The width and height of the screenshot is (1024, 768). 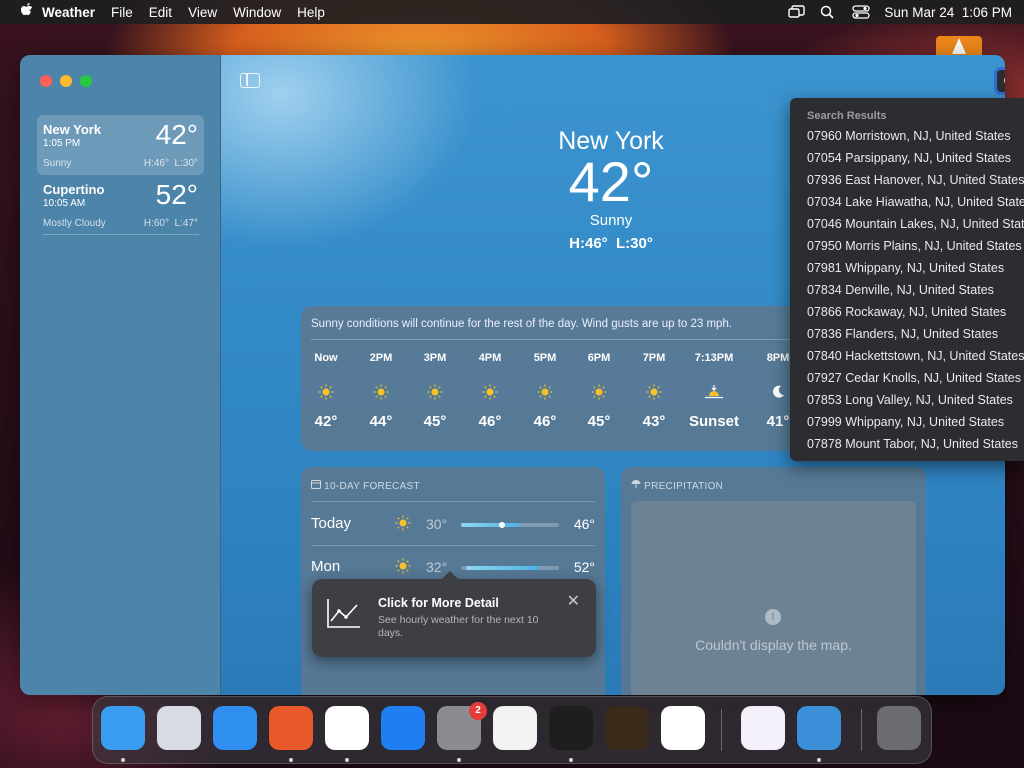 What do you see at coordinates (914, 246) in the screenshot?
I see `search-result-item: 07950 Morris Plains, NJ, United States` at bounding box center [914, 246].